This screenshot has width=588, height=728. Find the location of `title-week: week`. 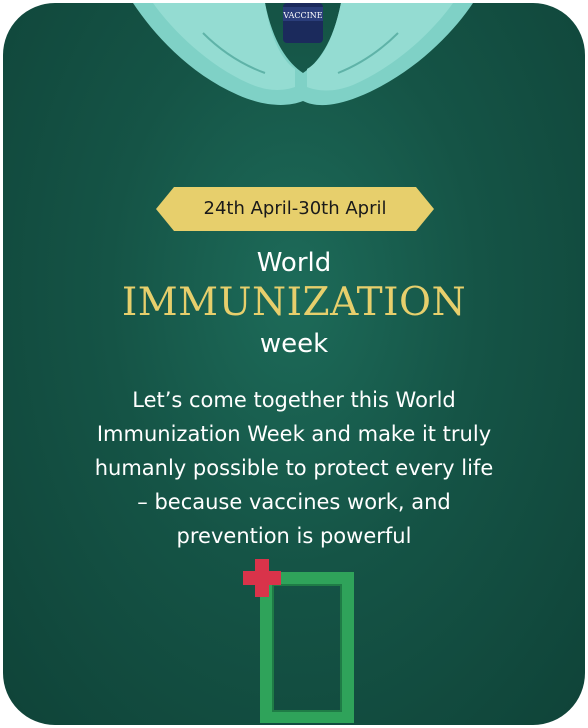

title-week: week is located at coordinates (294, 344).